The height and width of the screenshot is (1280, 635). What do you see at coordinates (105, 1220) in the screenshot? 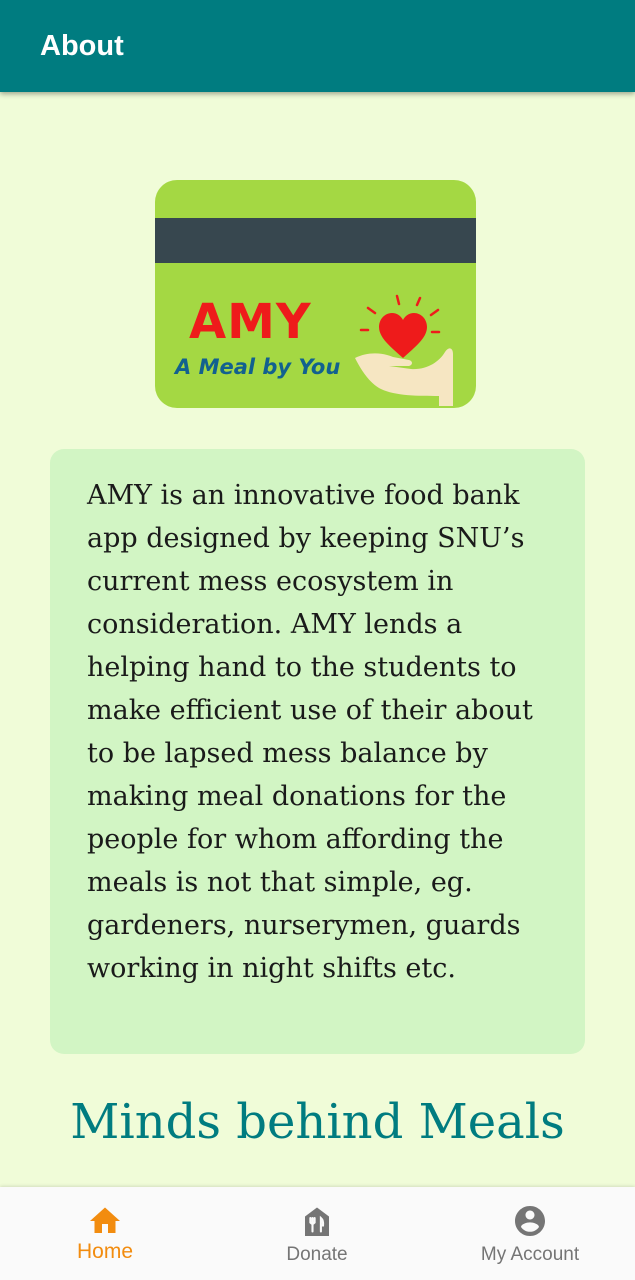
I see `home-icon` at bounding box center [105, 1220].